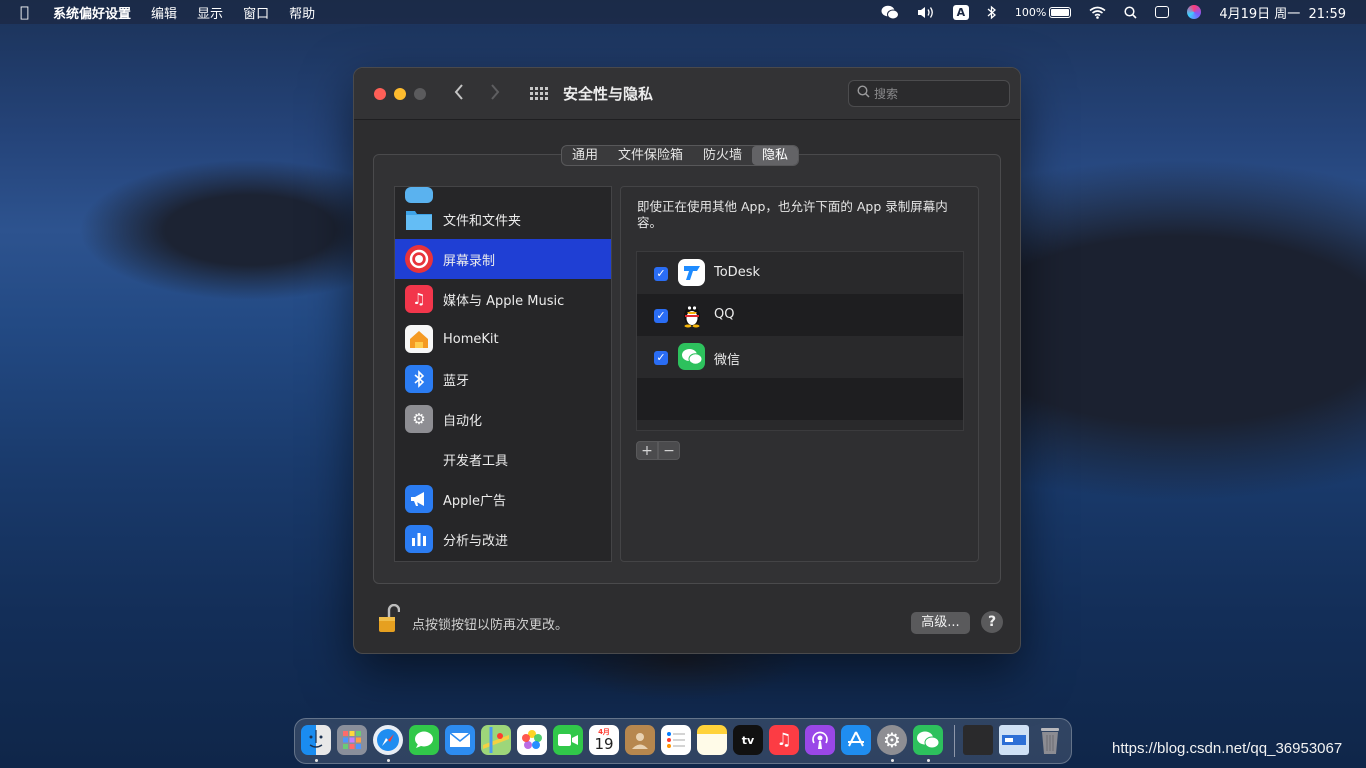  Describe the element at coordinates (503, 259) in the screenshot. I see `sidebar-item-screen-recording: 屏幕录制` at that location.